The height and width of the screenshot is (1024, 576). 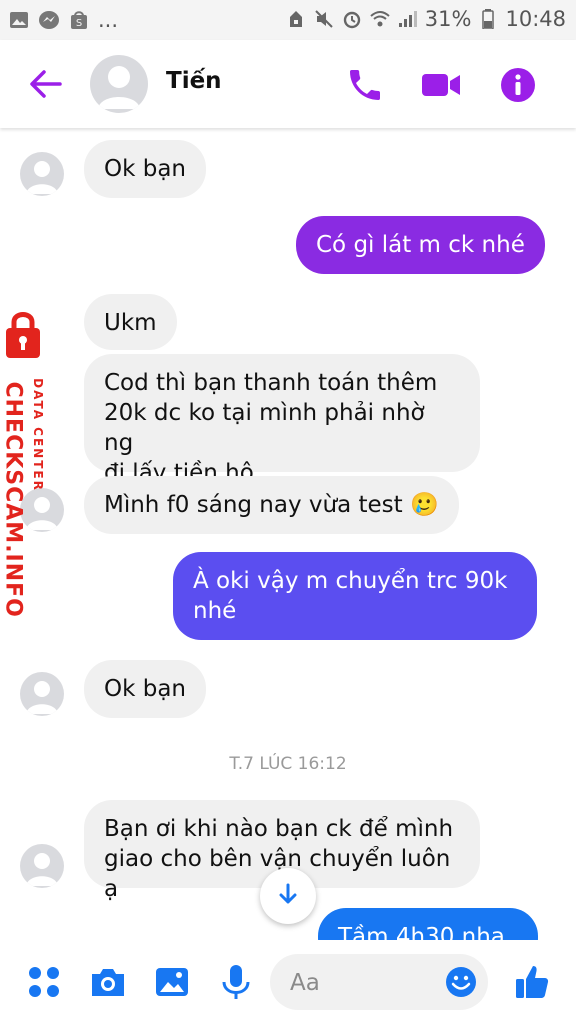 I want to click on shop-icon: S, so click(x=79, y=20).